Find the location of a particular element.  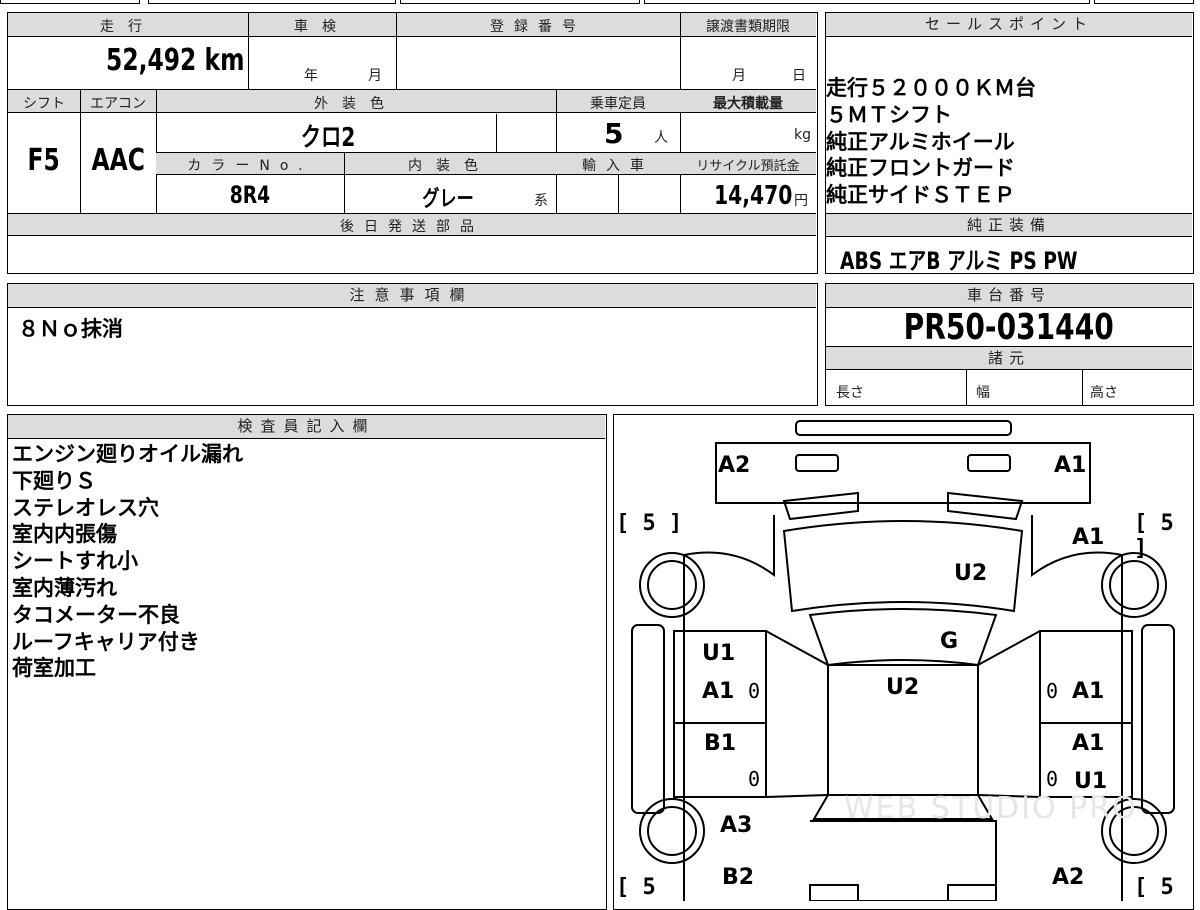

transfer-day-unit: 日 is located at coordinates (799, 76).